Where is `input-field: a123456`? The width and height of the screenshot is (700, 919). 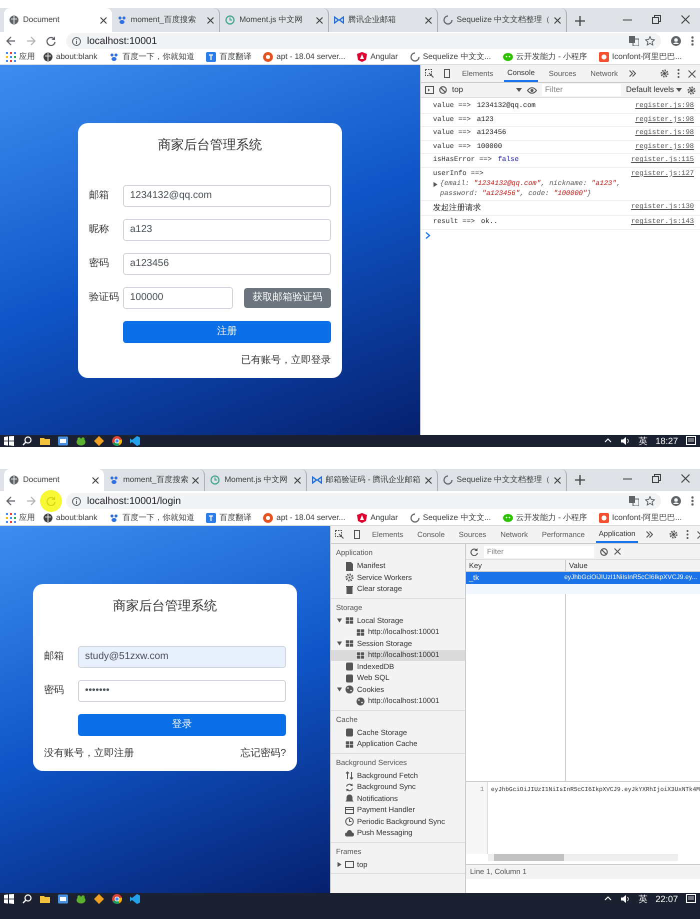 input-field: a123456 is located at coordinates (227, 263).